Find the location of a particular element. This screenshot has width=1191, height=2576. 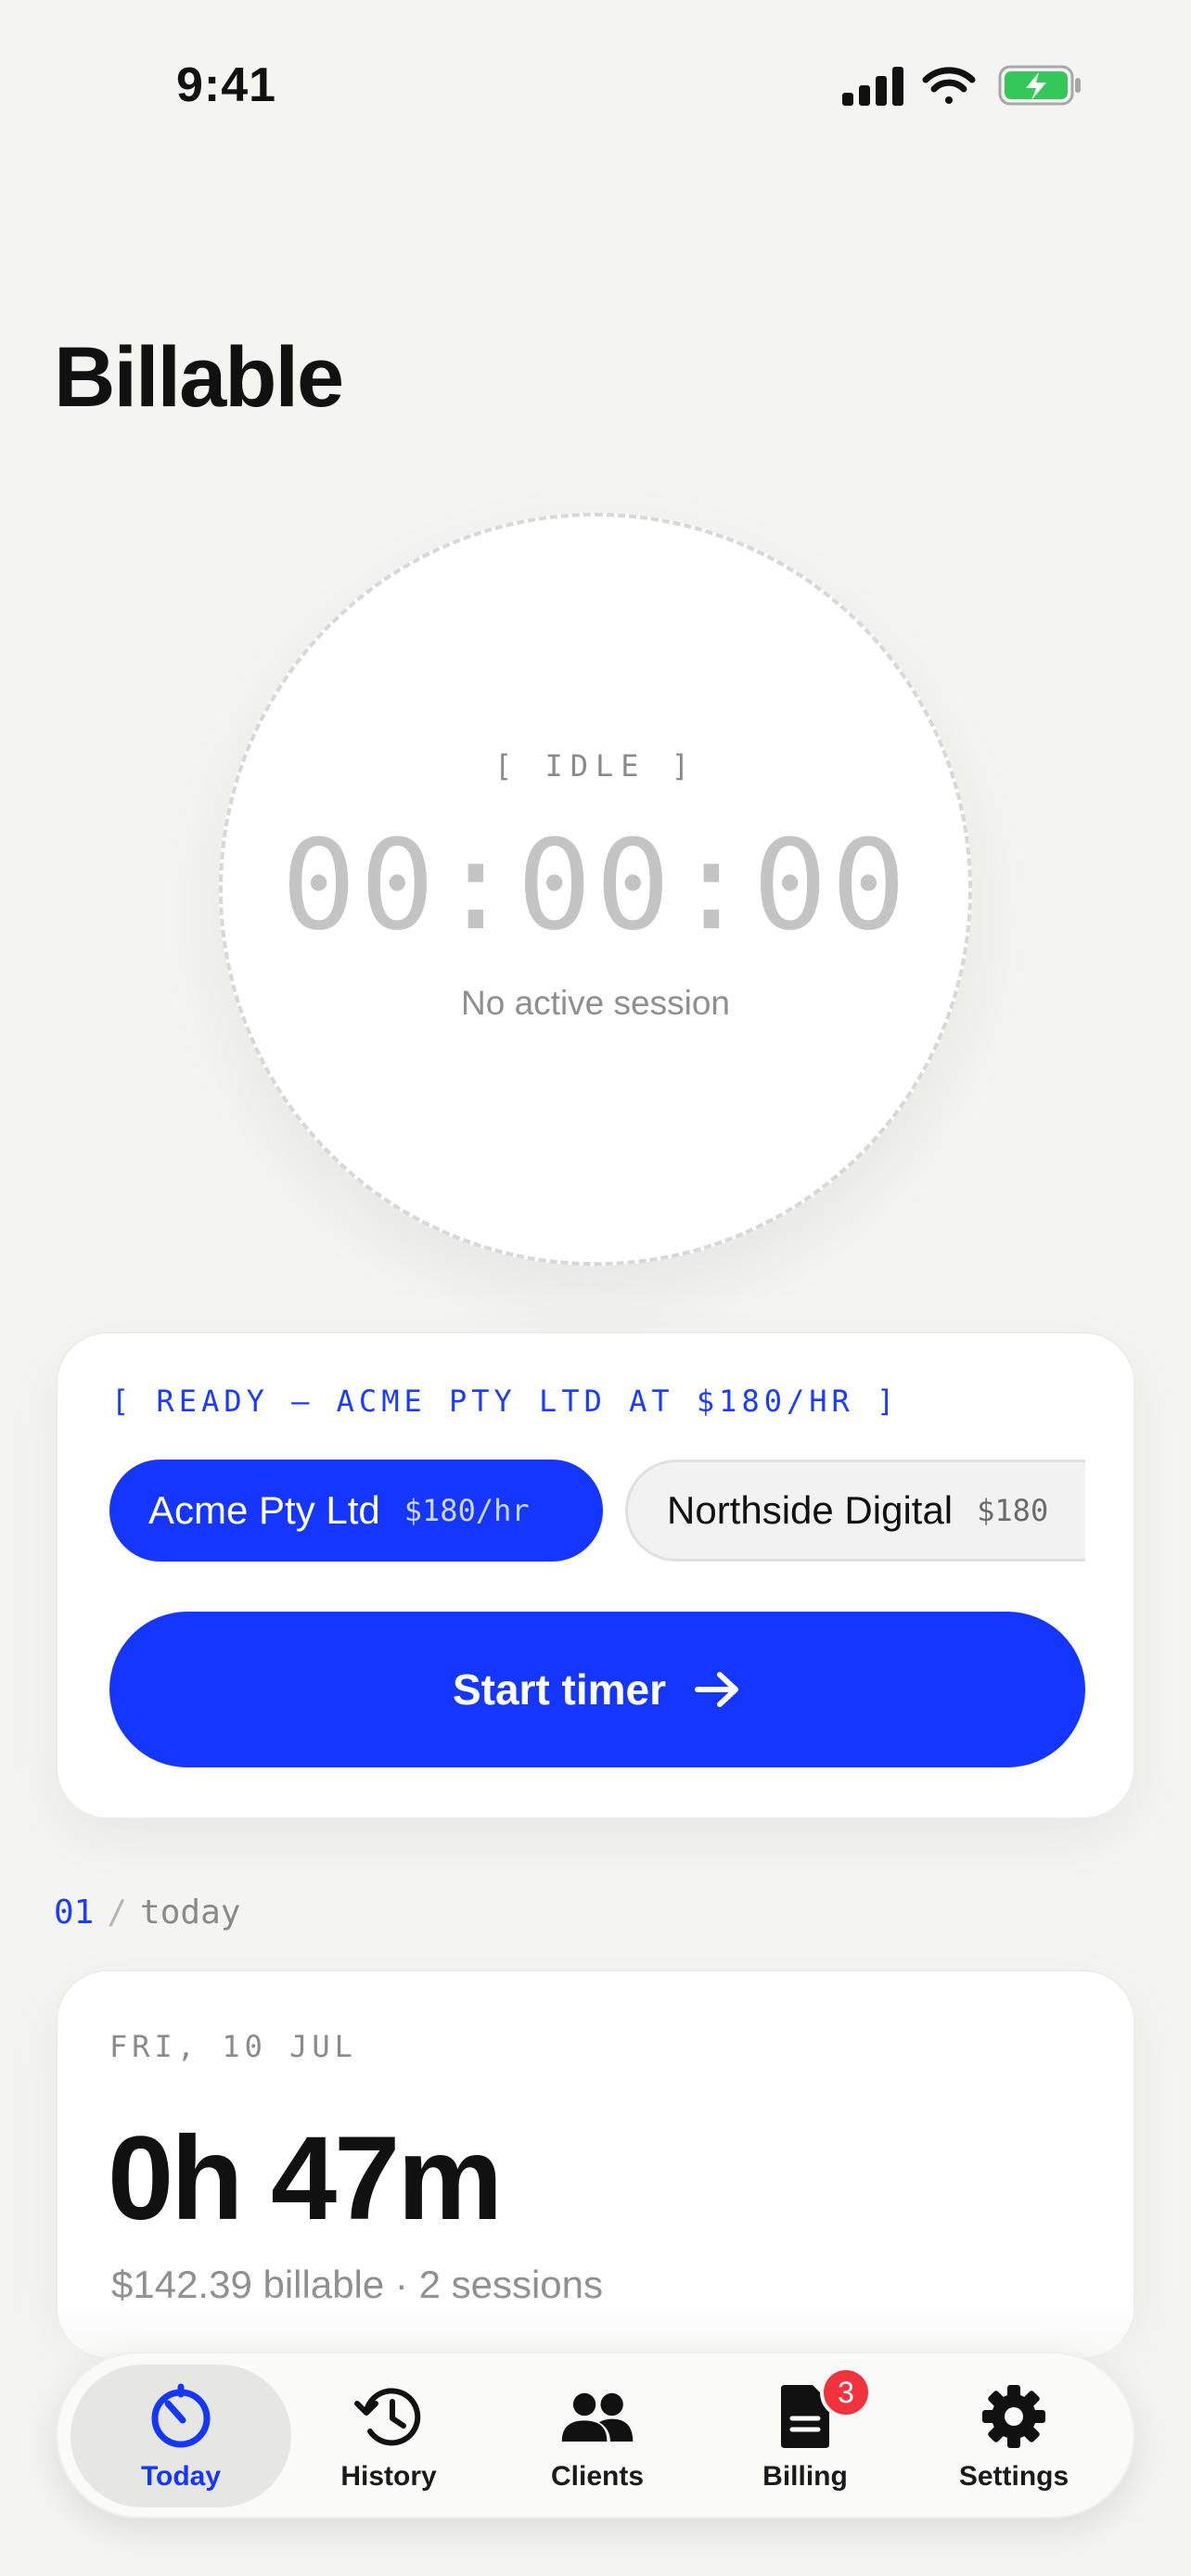

start-timer-label: Start timer is located at coordinates (559, 1689).